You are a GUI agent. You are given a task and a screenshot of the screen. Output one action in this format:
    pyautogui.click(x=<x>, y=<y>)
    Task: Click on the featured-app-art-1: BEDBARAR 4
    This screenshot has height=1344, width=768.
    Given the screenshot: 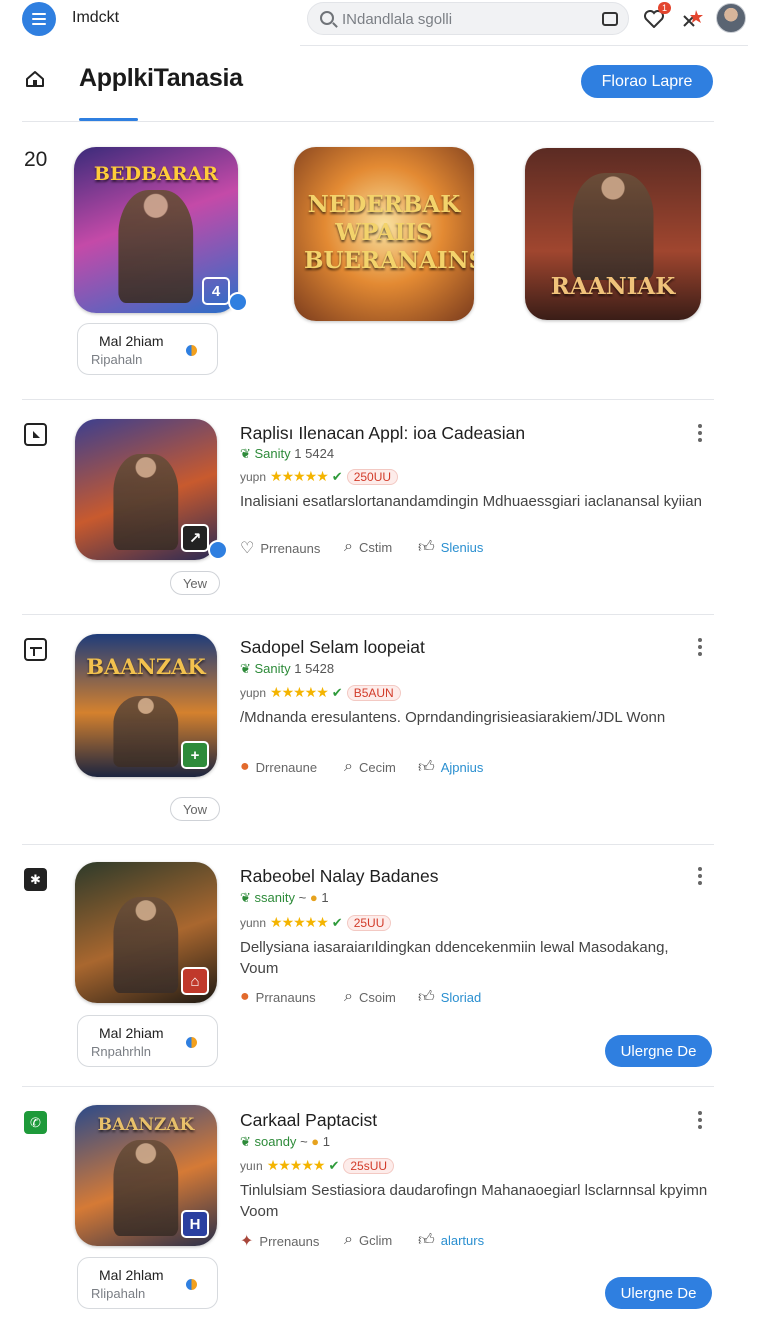 What is the action you would take?
    pyautogui.click(x=156, y=230)
    